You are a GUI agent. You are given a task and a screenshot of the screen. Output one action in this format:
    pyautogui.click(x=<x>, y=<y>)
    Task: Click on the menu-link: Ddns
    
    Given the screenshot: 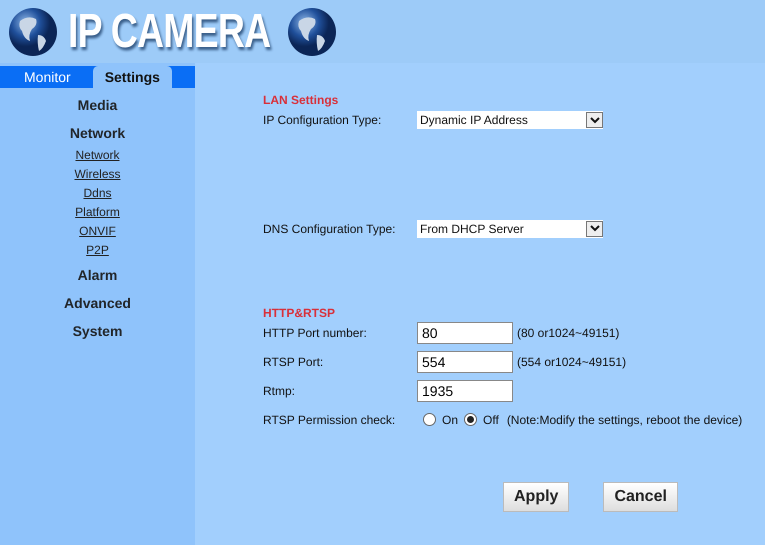 What is the action you would take?
    pyautogui.click(x=97, y=193)
    